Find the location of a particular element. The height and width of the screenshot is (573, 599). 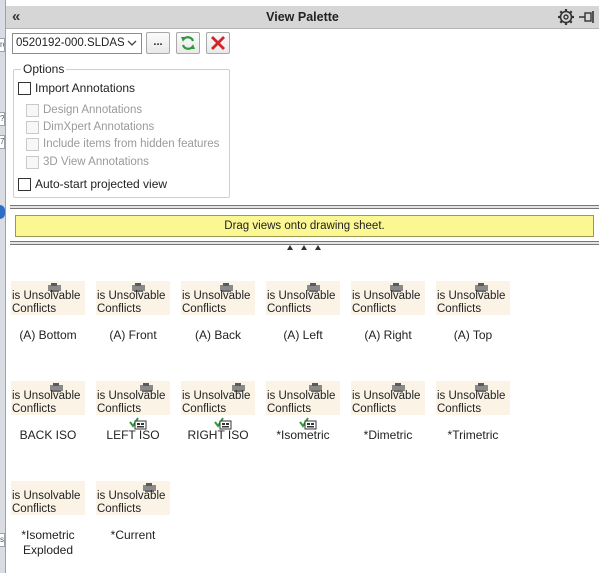

separator is located at coordinates (304, 207).